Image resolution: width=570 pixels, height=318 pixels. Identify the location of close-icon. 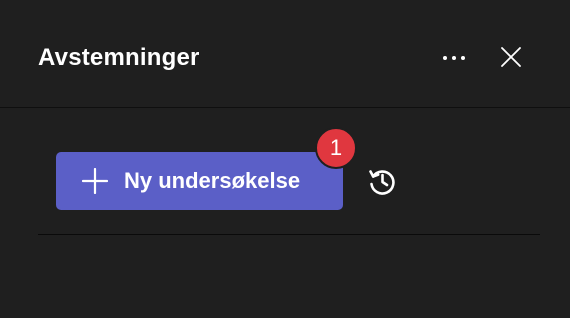
(511, 57).